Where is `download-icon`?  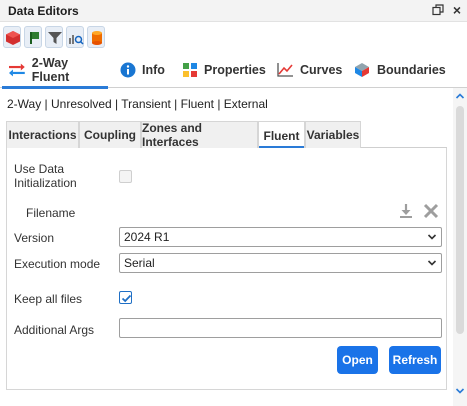
download-icon is located at coordinates (406, 211).